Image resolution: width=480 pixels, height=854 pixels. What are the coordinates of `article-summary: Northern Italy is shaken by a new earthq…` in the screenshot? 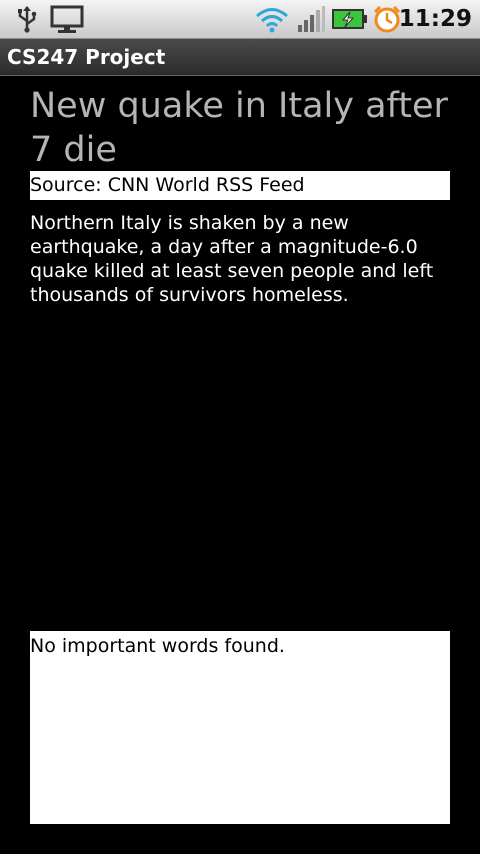 It's located at (232, 259).